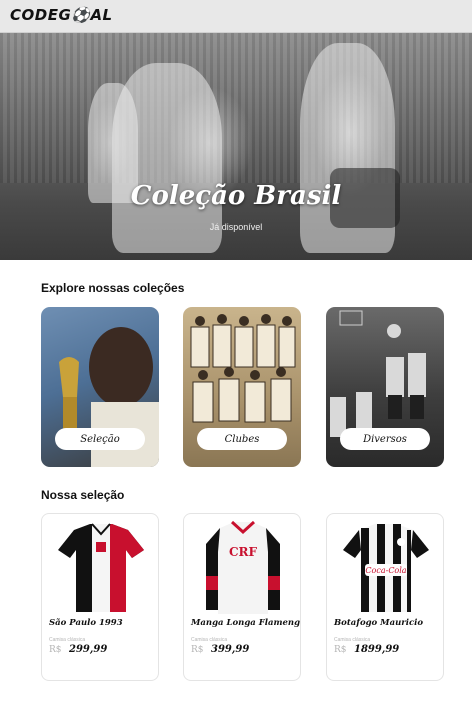 Image resolution: width=472 pixels, height=727 pixels. Describe the element at coordinates (83, 495) in the screenshot. I see `selection-title: Nossa seleção` at that location.